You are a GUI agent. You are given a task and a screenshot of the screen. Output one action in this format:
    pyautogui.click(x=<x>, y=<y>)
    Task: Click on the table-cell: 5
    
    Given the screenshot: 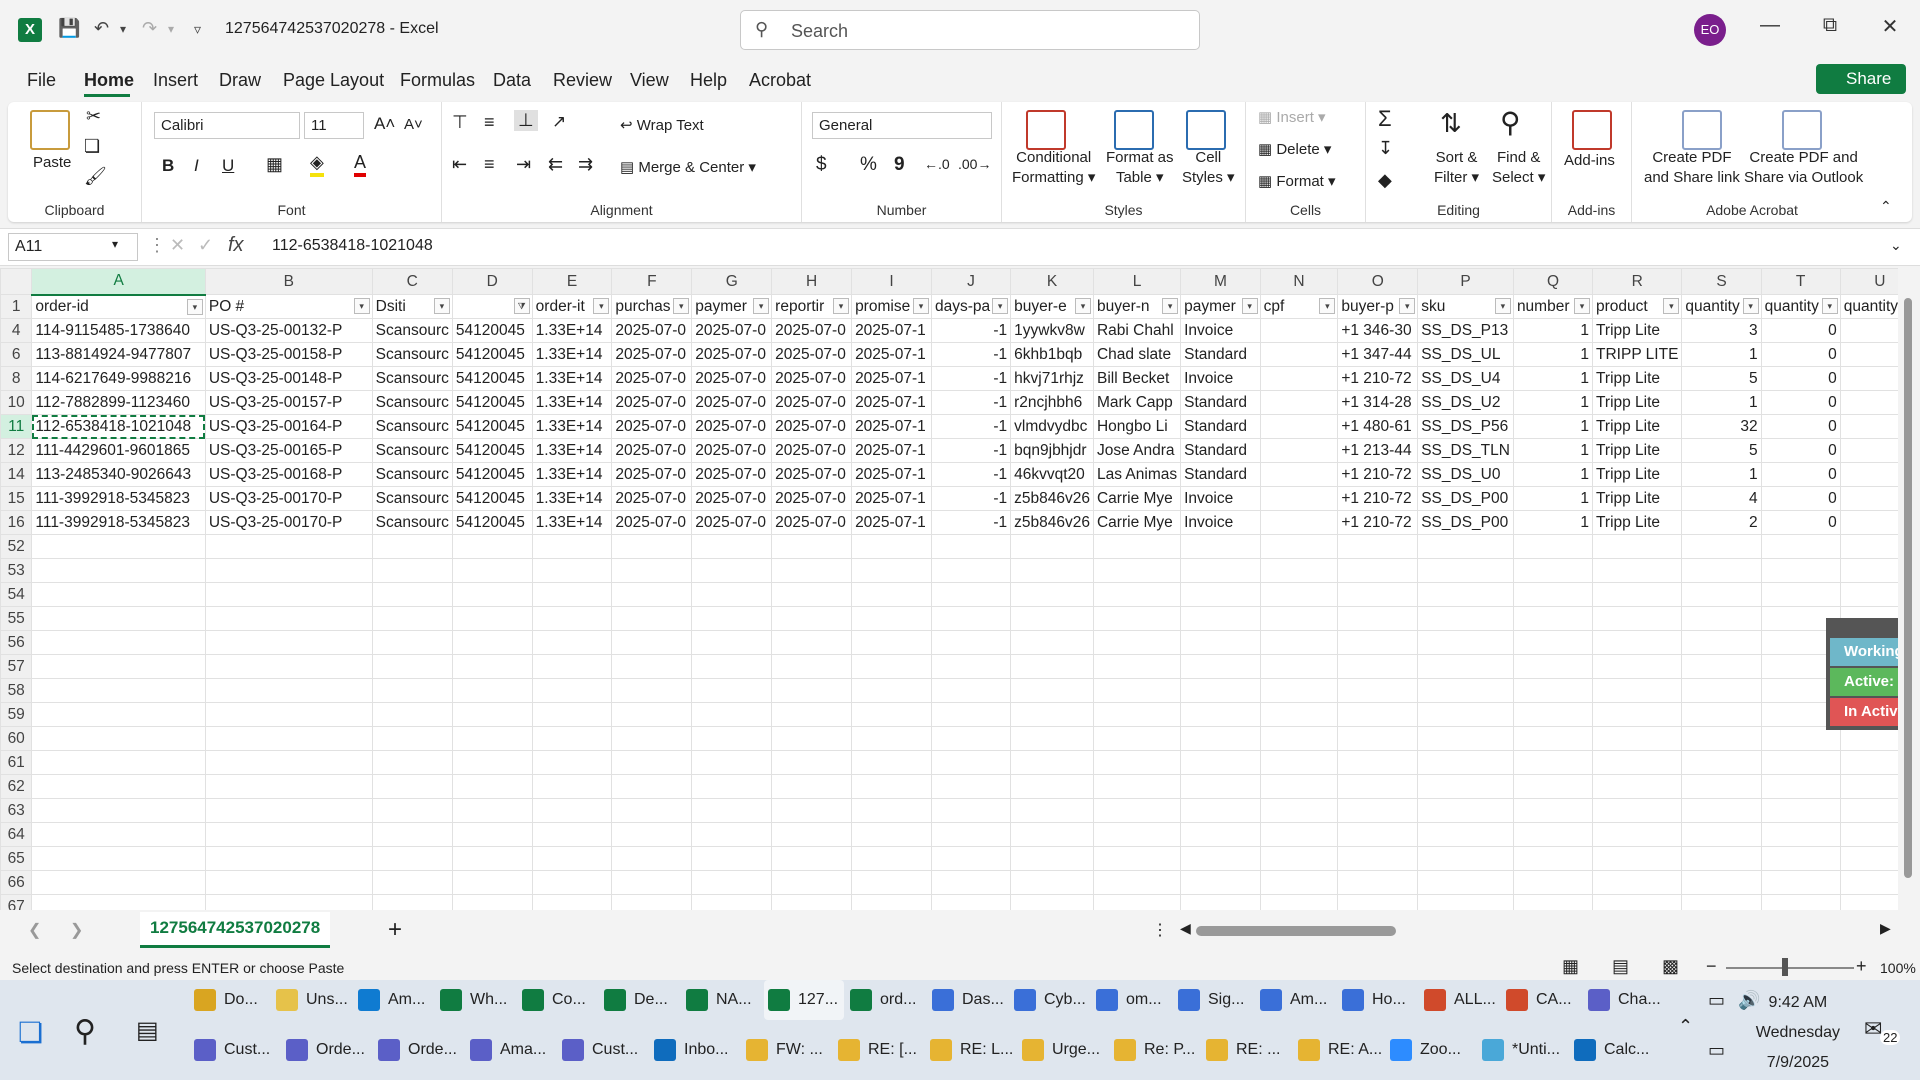 What is the action you would take?
    pyautogui.click(x=1721, y=450)
    